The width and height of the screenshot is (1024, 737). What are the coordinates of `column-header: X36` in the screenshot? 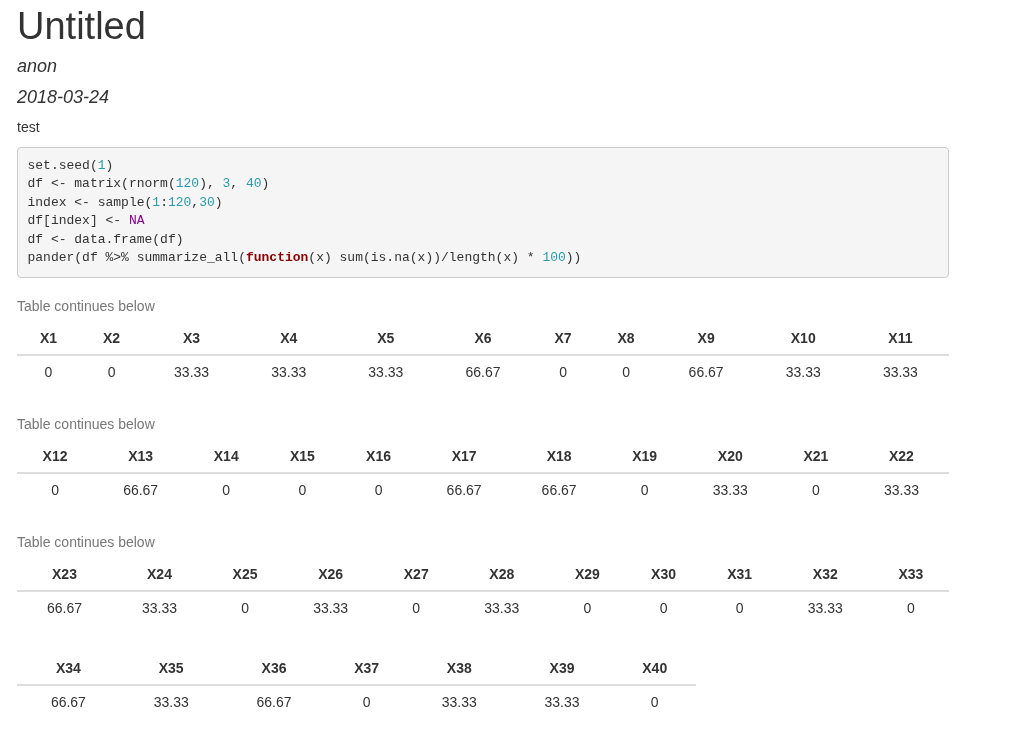 It's located at (274, 668).